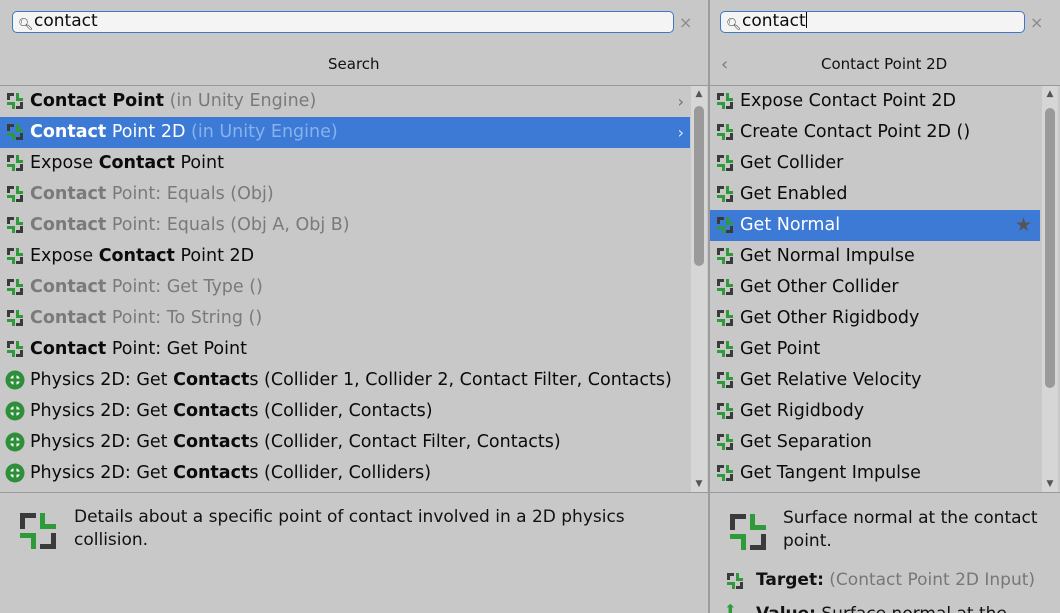  Describe the element at coordinates (855, 132) in the screenshot. I see `member-label: Create Contact Point 2D ()` at that location.